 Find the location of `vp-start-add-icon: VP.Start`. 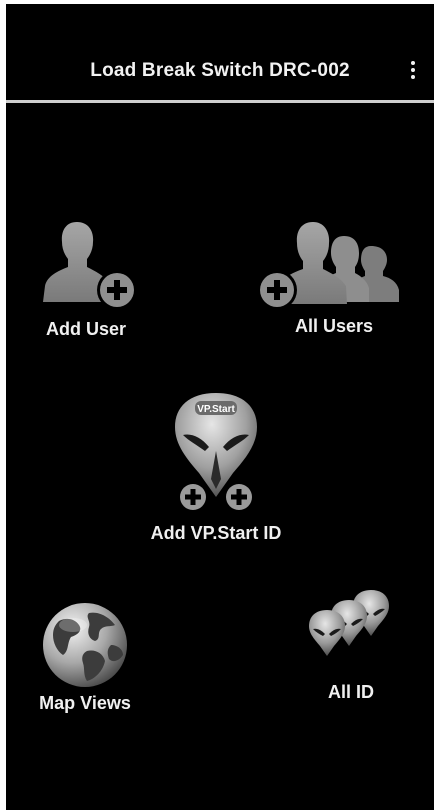

vp-start-add-icon: VP.Start is located at coordinates (216, 453).